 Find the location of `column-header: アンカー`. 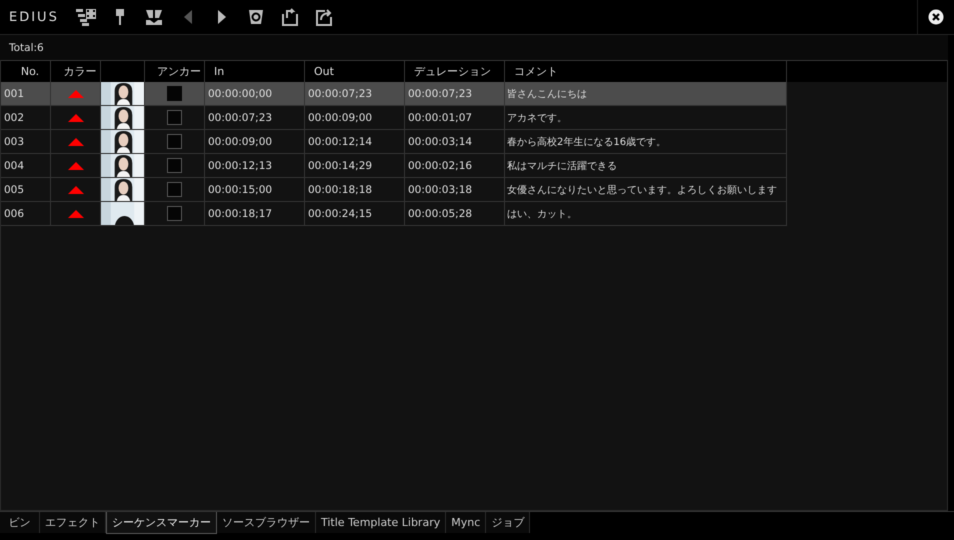

column-header: アンカー is located at coordinates (179, 71).